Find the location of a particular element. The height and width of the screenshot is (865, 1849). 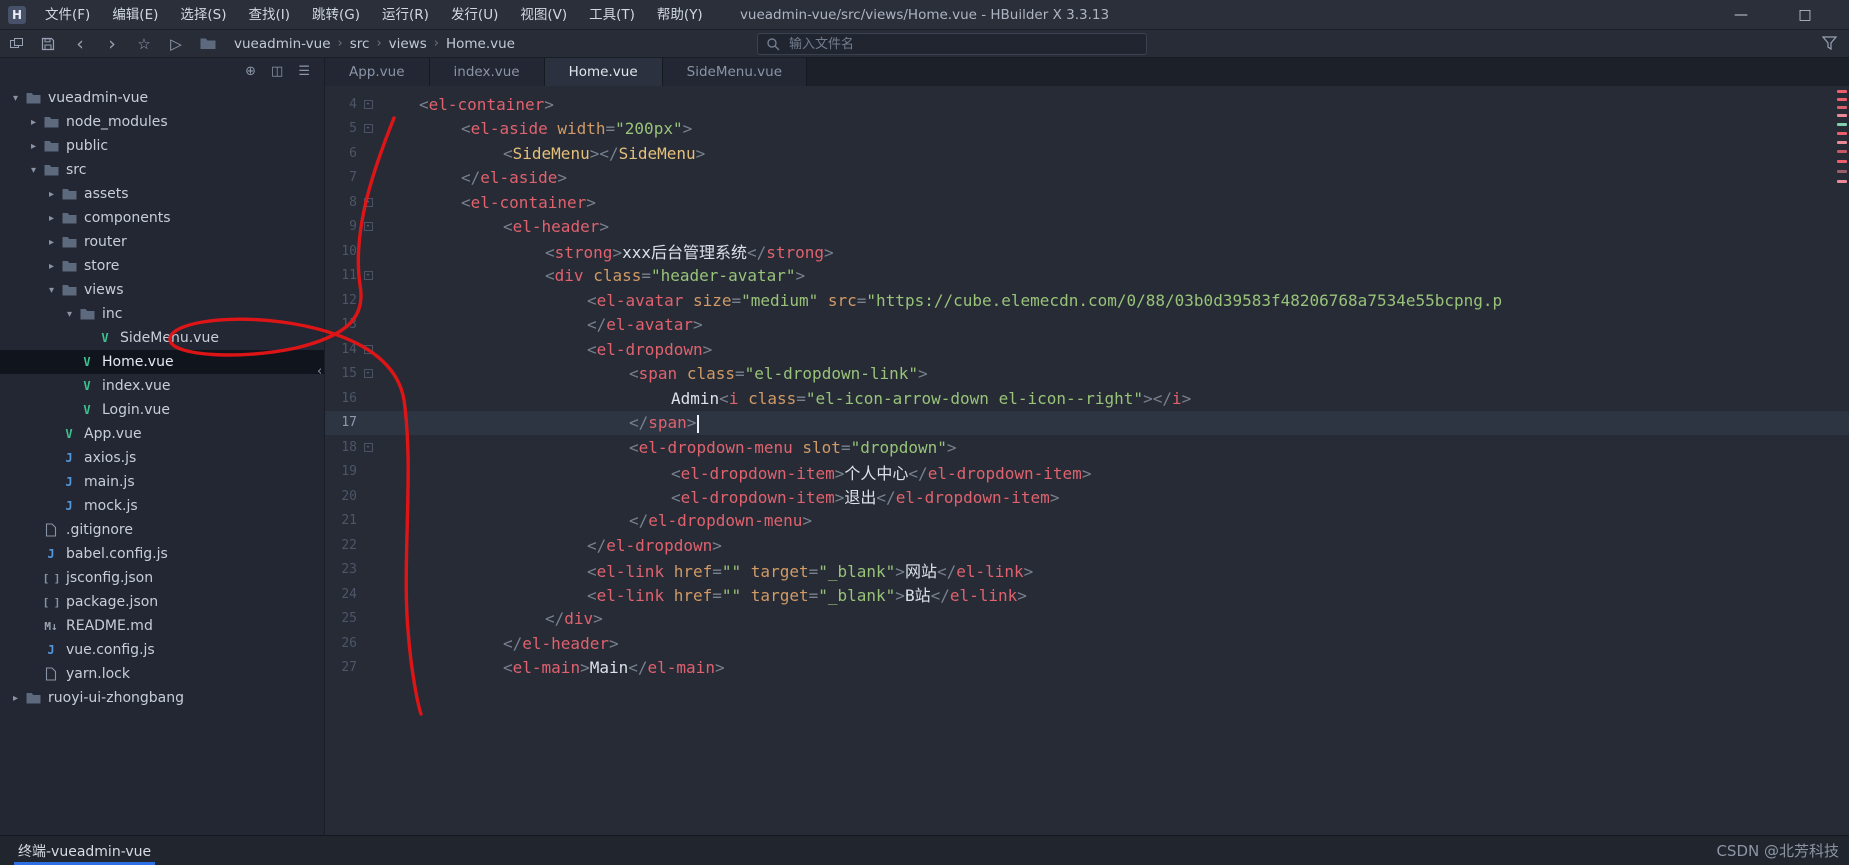

panel-toggle-icon: ◫ is located at coordinates (277, 71).